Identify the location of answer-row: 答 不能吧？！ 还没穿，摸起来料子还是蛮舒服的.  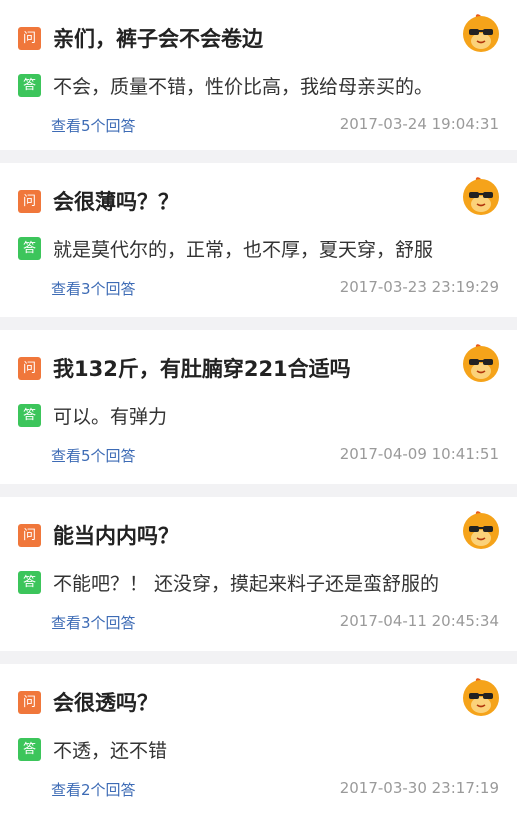
(228, 582).